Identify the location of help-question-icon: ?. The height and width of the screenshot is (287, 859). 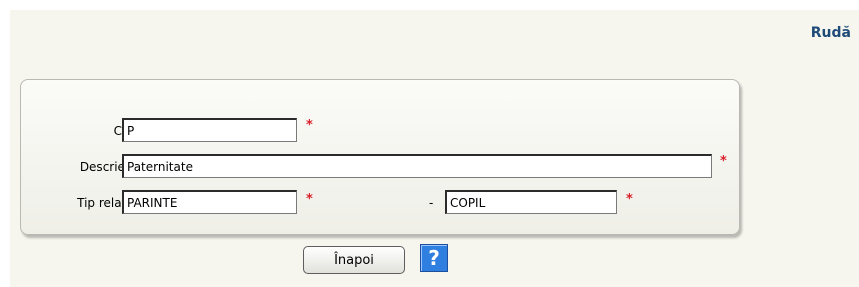
(434, 258).